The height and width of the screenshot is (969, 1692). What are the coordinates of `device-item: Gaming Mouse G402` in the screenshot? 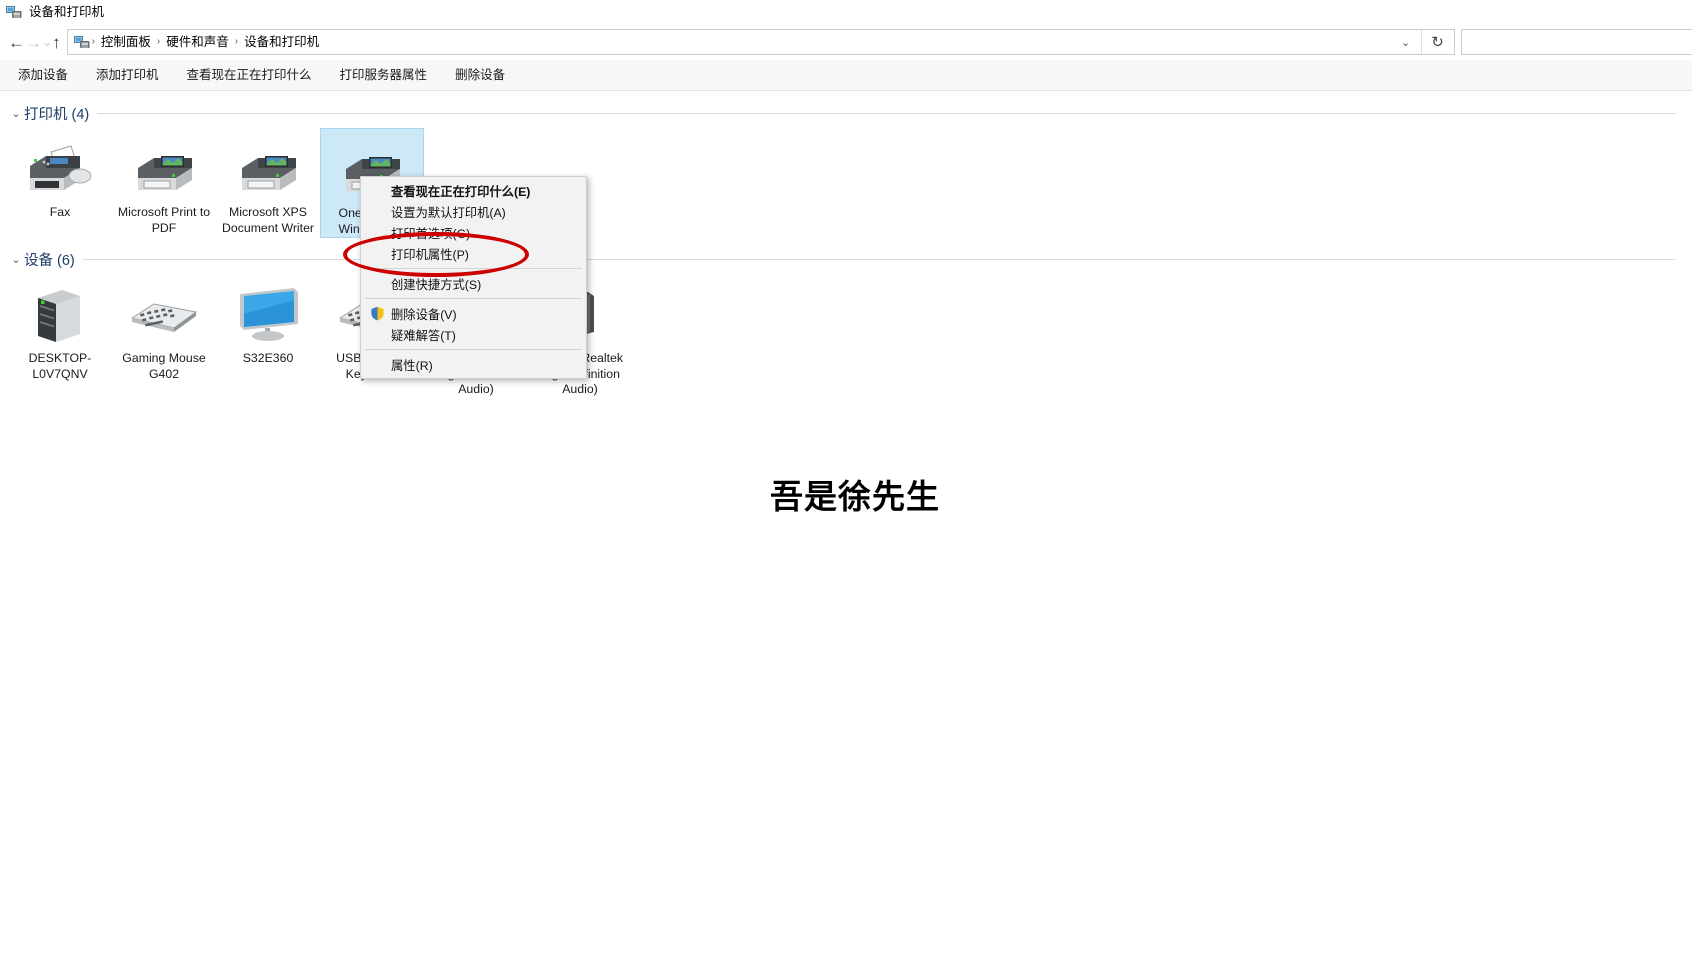 It's located at (164, 336).